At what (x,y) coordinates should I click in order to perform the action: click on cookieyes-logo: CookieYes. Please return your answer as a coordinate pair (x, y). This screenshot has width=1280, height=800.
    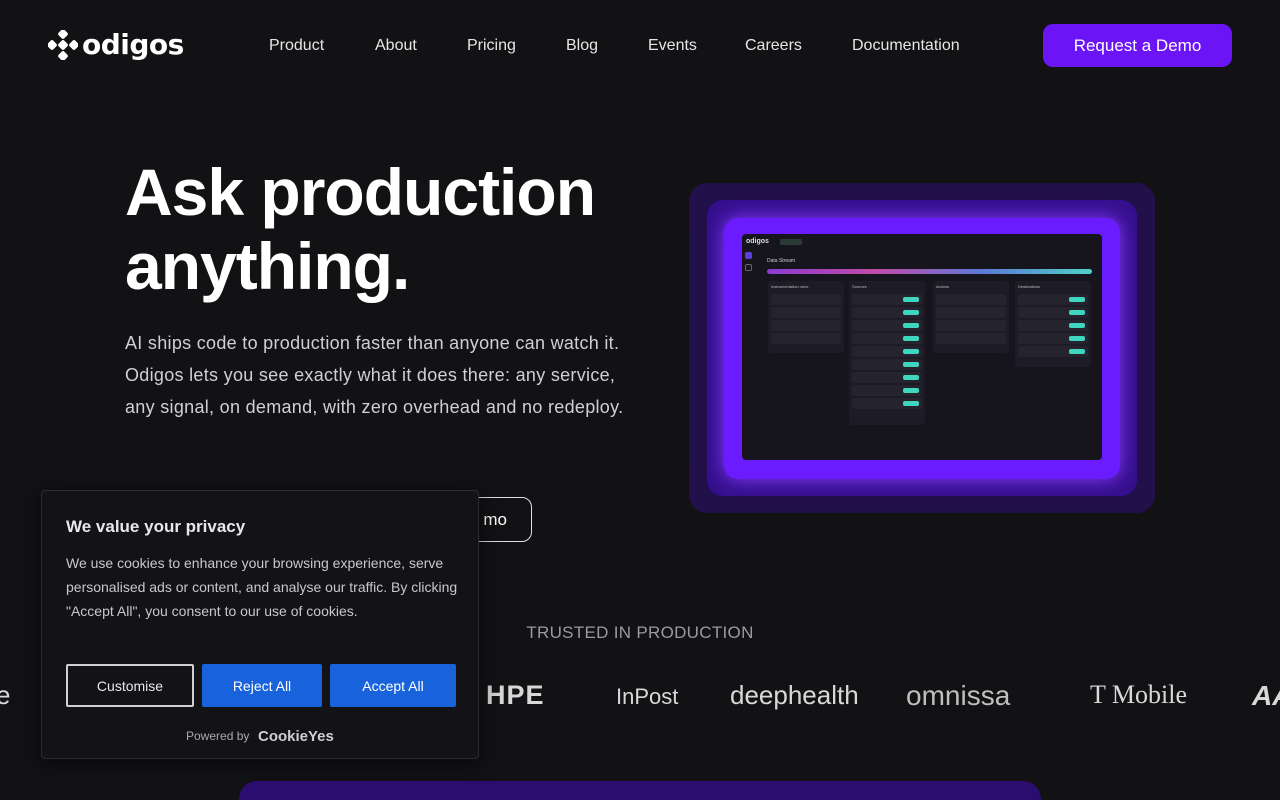
    Looking at the image, I should click on (296, 736).